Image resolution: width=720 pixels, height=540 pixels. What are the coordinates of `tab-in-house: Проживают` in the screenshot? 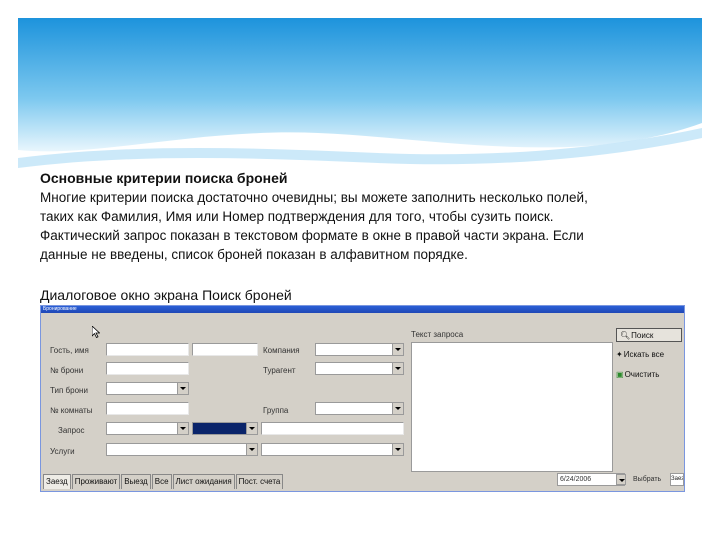 It's located at (96, 481).